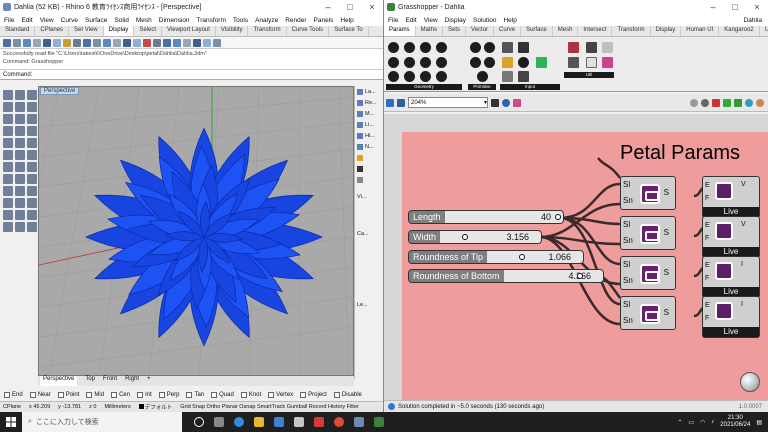 The height and width of the screenshot is (432, 768). Describe the element at coordinates (20, 155) in the screenshot. I see `sphere-icon` at that location.